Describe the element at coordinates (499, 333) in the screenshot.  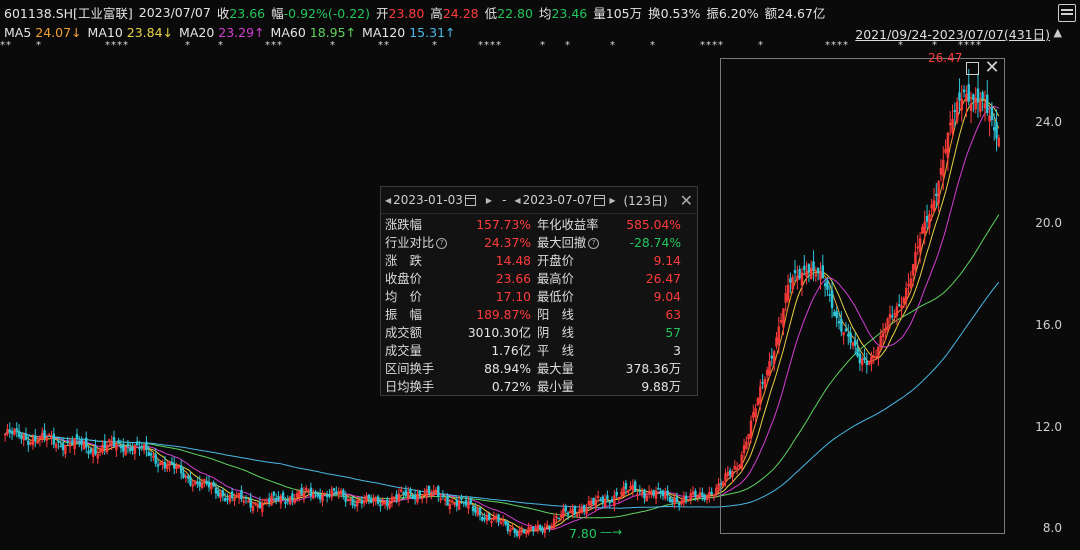
I see `stat-value: 3010.30亿` at that location.